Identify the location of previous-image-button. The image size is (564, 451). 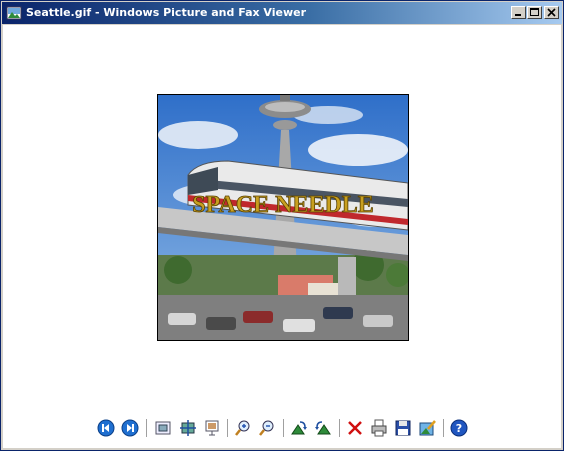
(106, 428).